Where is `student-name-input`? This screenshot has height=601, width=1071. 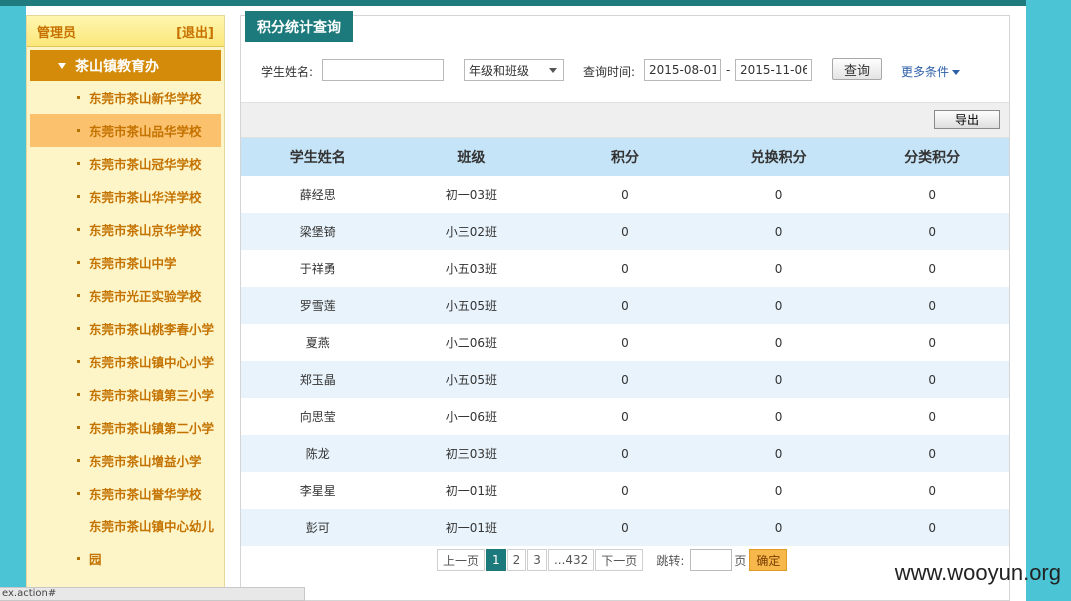
student-name-input is located at coordinates (383, 70).